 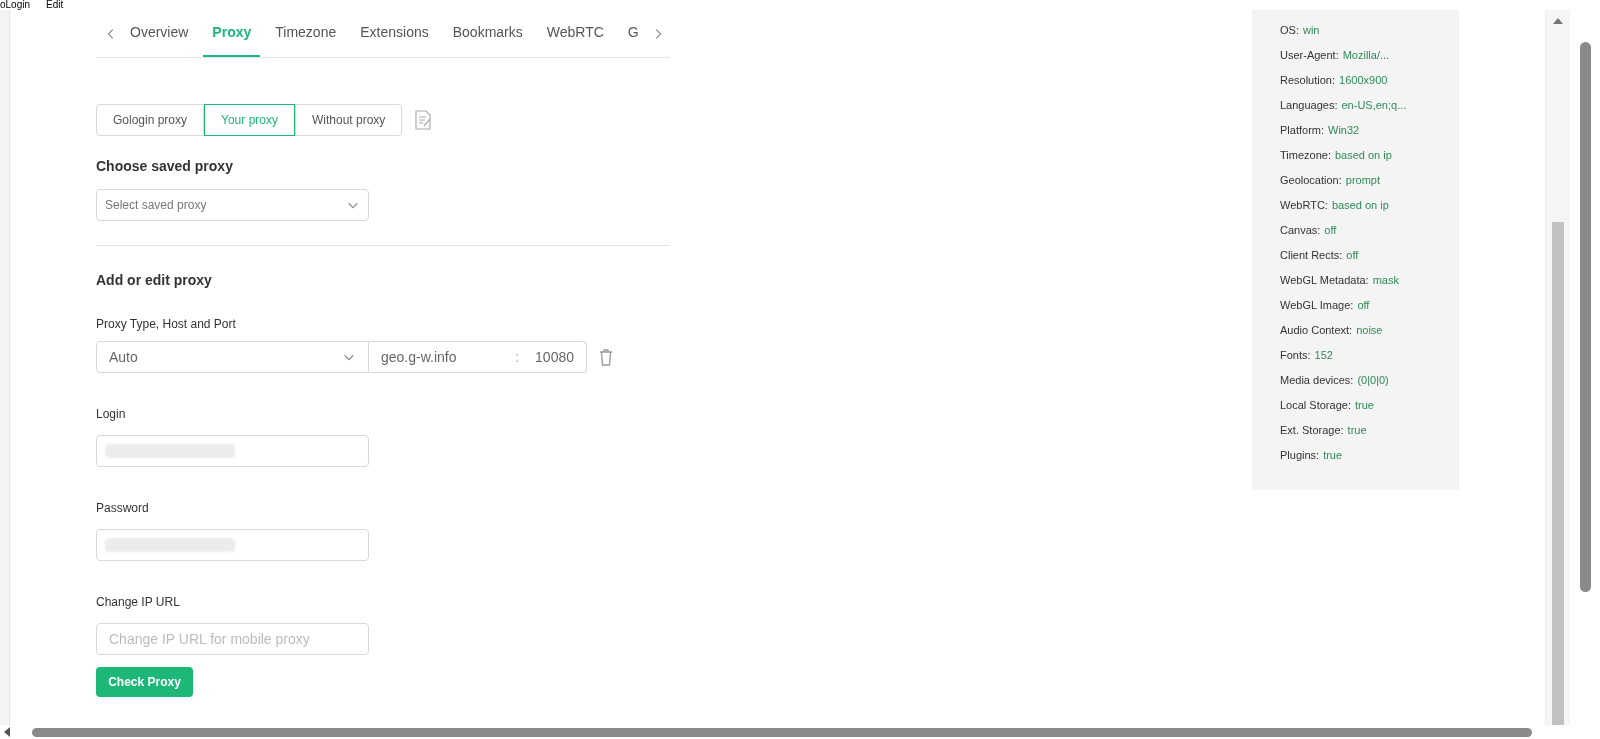 I want to click on fingerprint-key: WebGL Metadata:, so click(x=1324, y=280).